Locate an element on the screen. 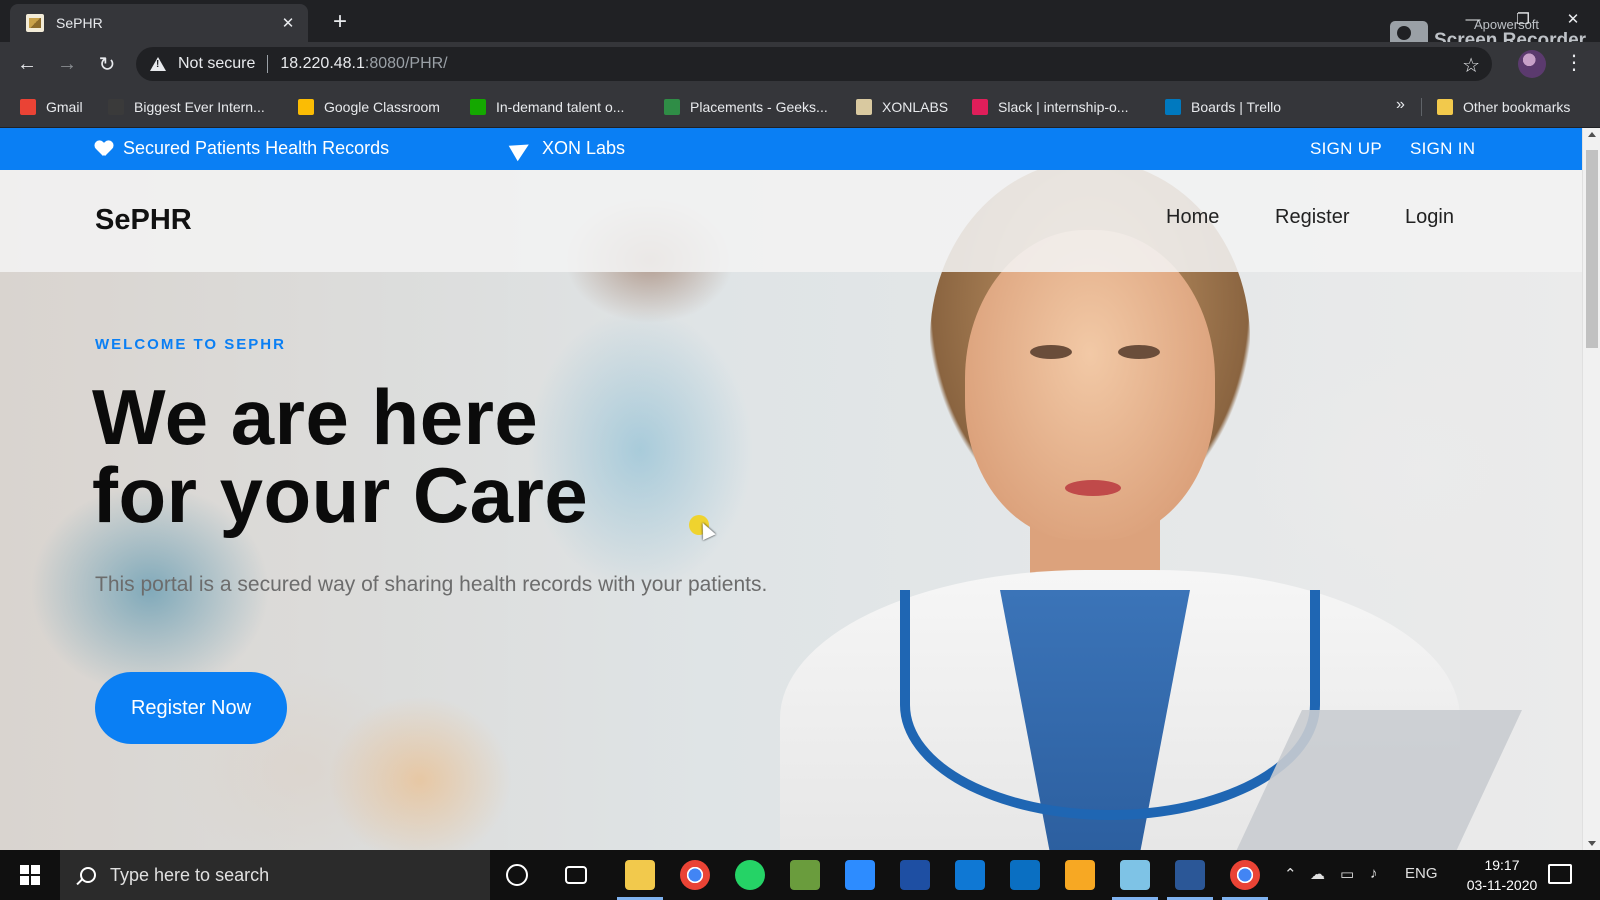  taskbar-search: Type here to search is located at coordinates (275, 875).